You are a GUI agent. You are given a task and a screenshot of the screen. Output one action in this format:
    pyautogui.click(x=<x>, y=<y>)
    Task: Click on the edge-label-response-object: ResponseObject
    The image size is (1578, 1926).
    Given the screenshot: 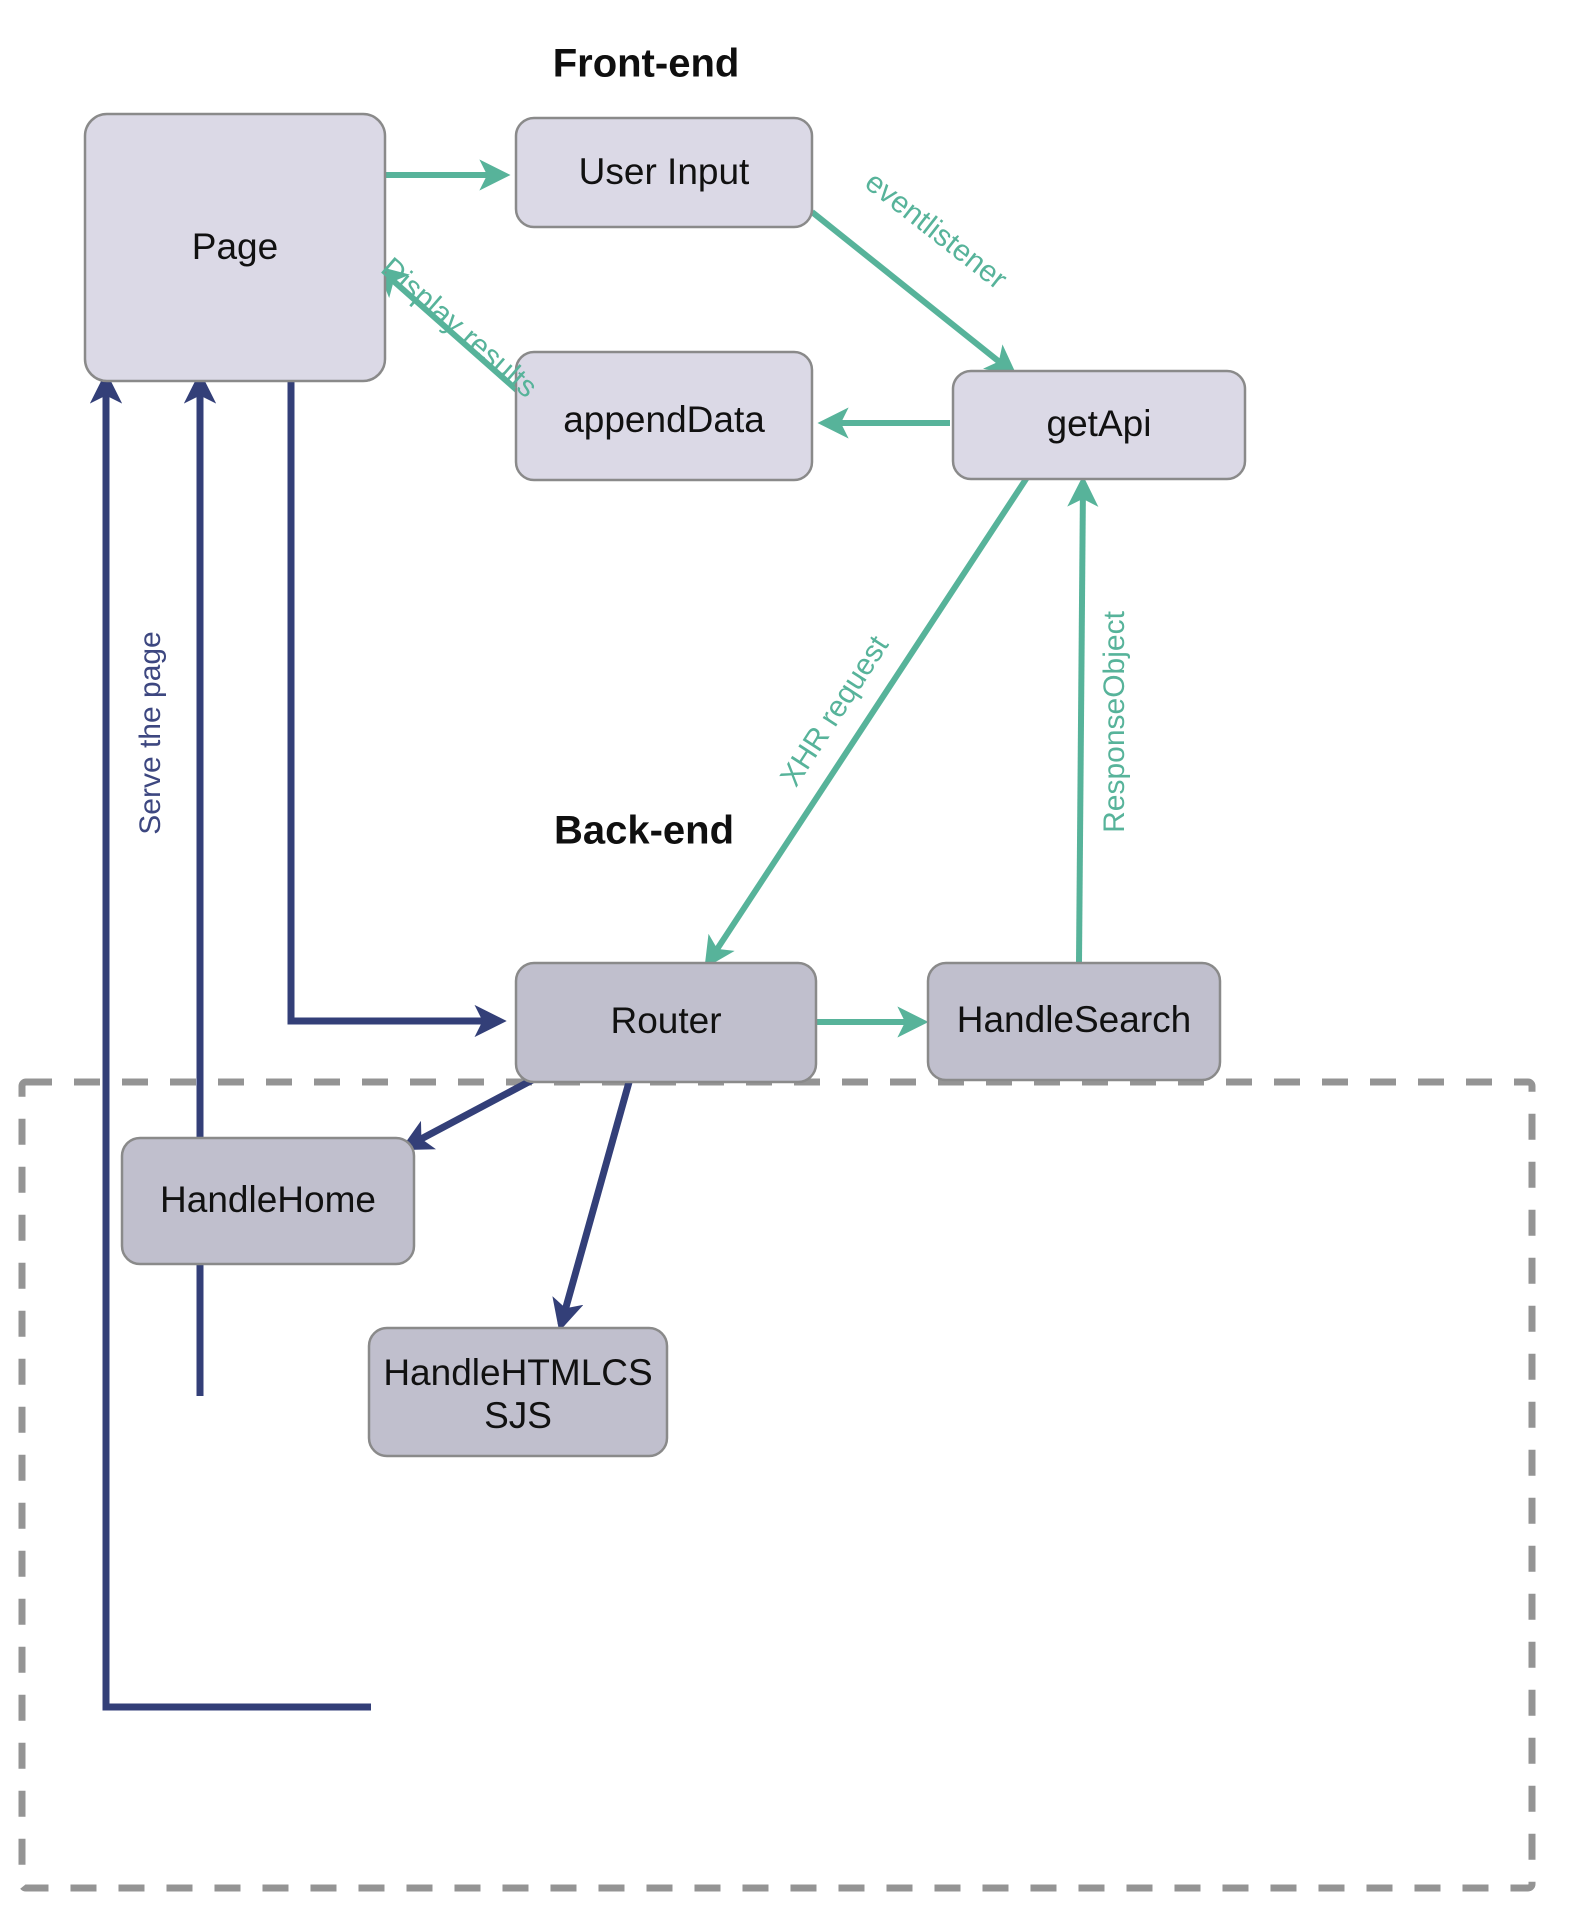 What is the action you would take?
    pyautogui.click(x=1114, y=721)
    